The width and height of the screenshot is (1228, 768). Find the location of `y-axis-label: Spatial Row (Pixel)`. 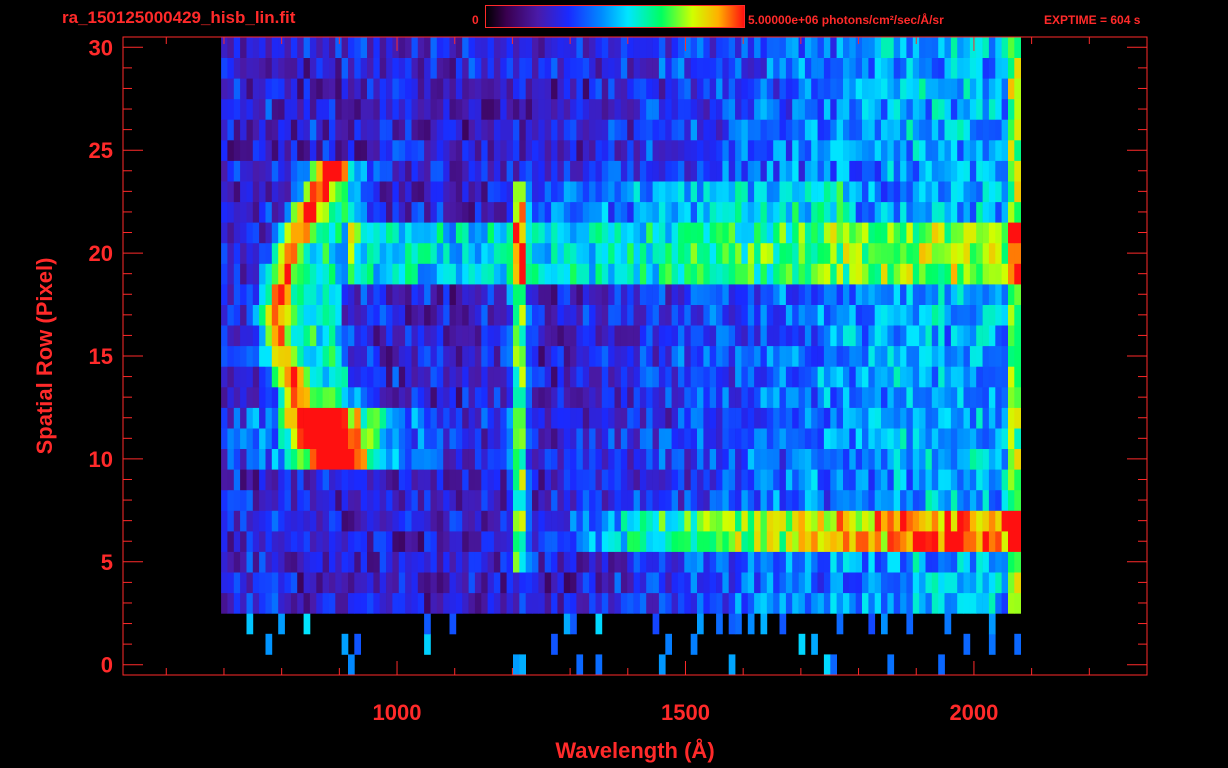

y-axis-label: Spatial Row (Pixel) is located at coordinates (44, 356).